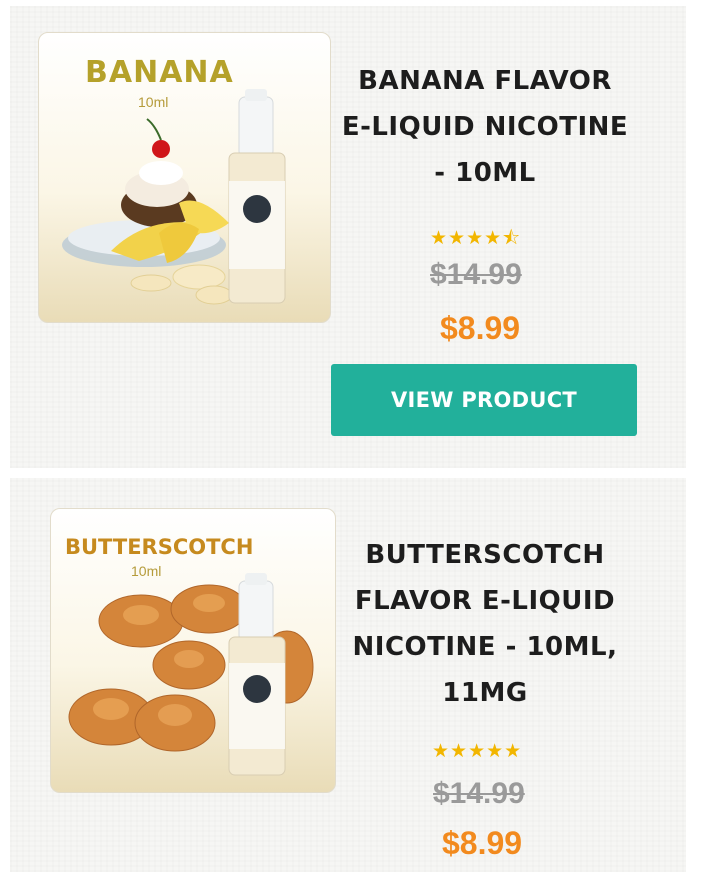 The width and height of the screenshot is (707, 874). I want to click on title-line: BANANA FLAVOR, so click(485, 81).